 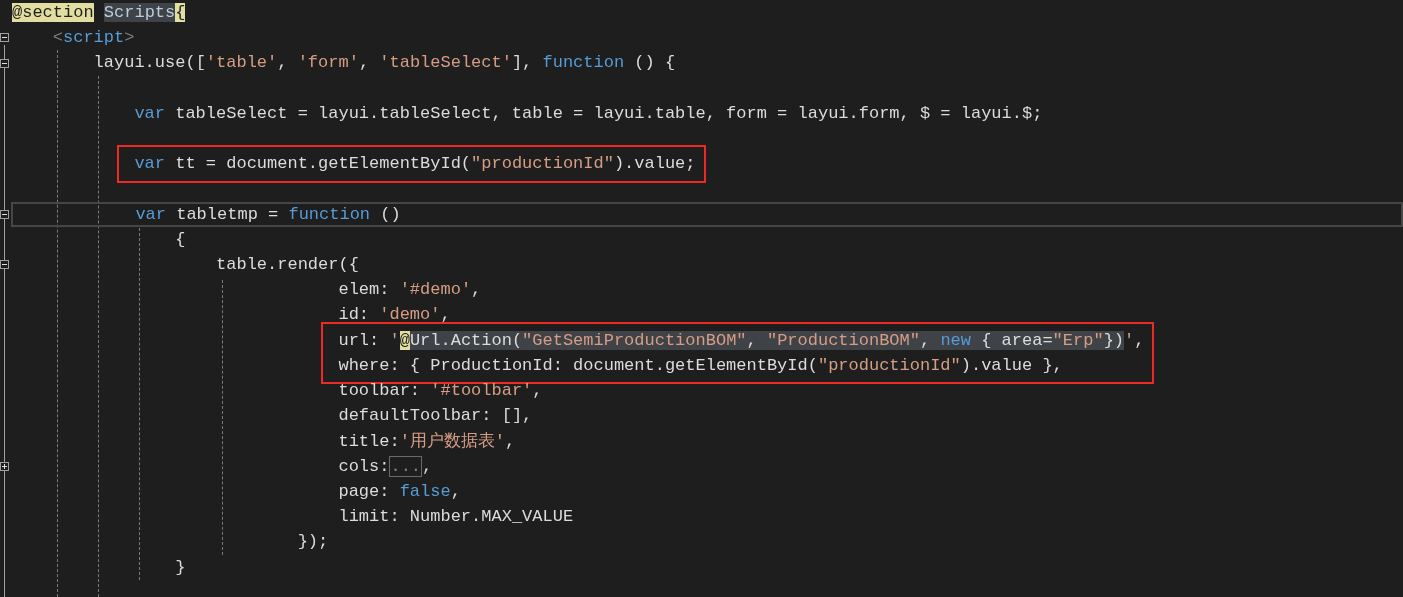 I want to click on code-line: {, so click(x=180, y=239).